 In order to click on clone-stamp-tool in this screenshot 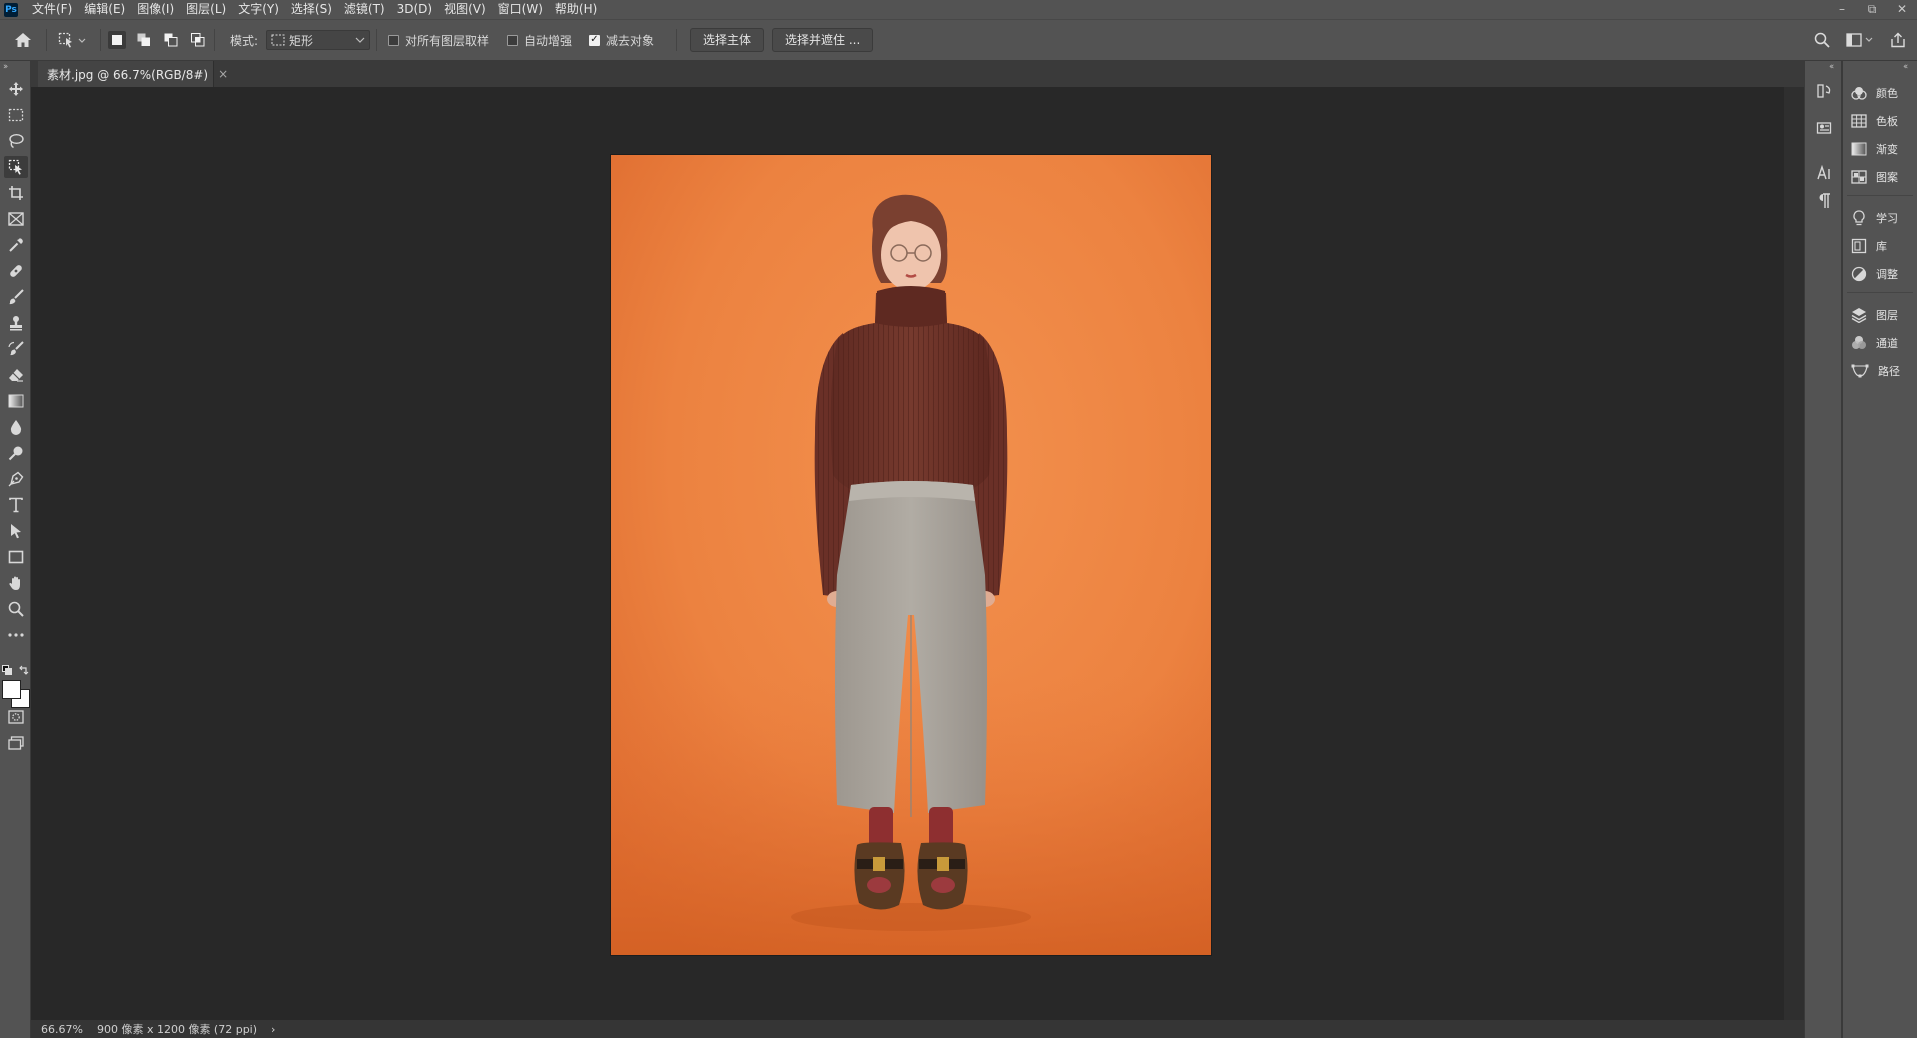, I will do `click(16, 323)`.